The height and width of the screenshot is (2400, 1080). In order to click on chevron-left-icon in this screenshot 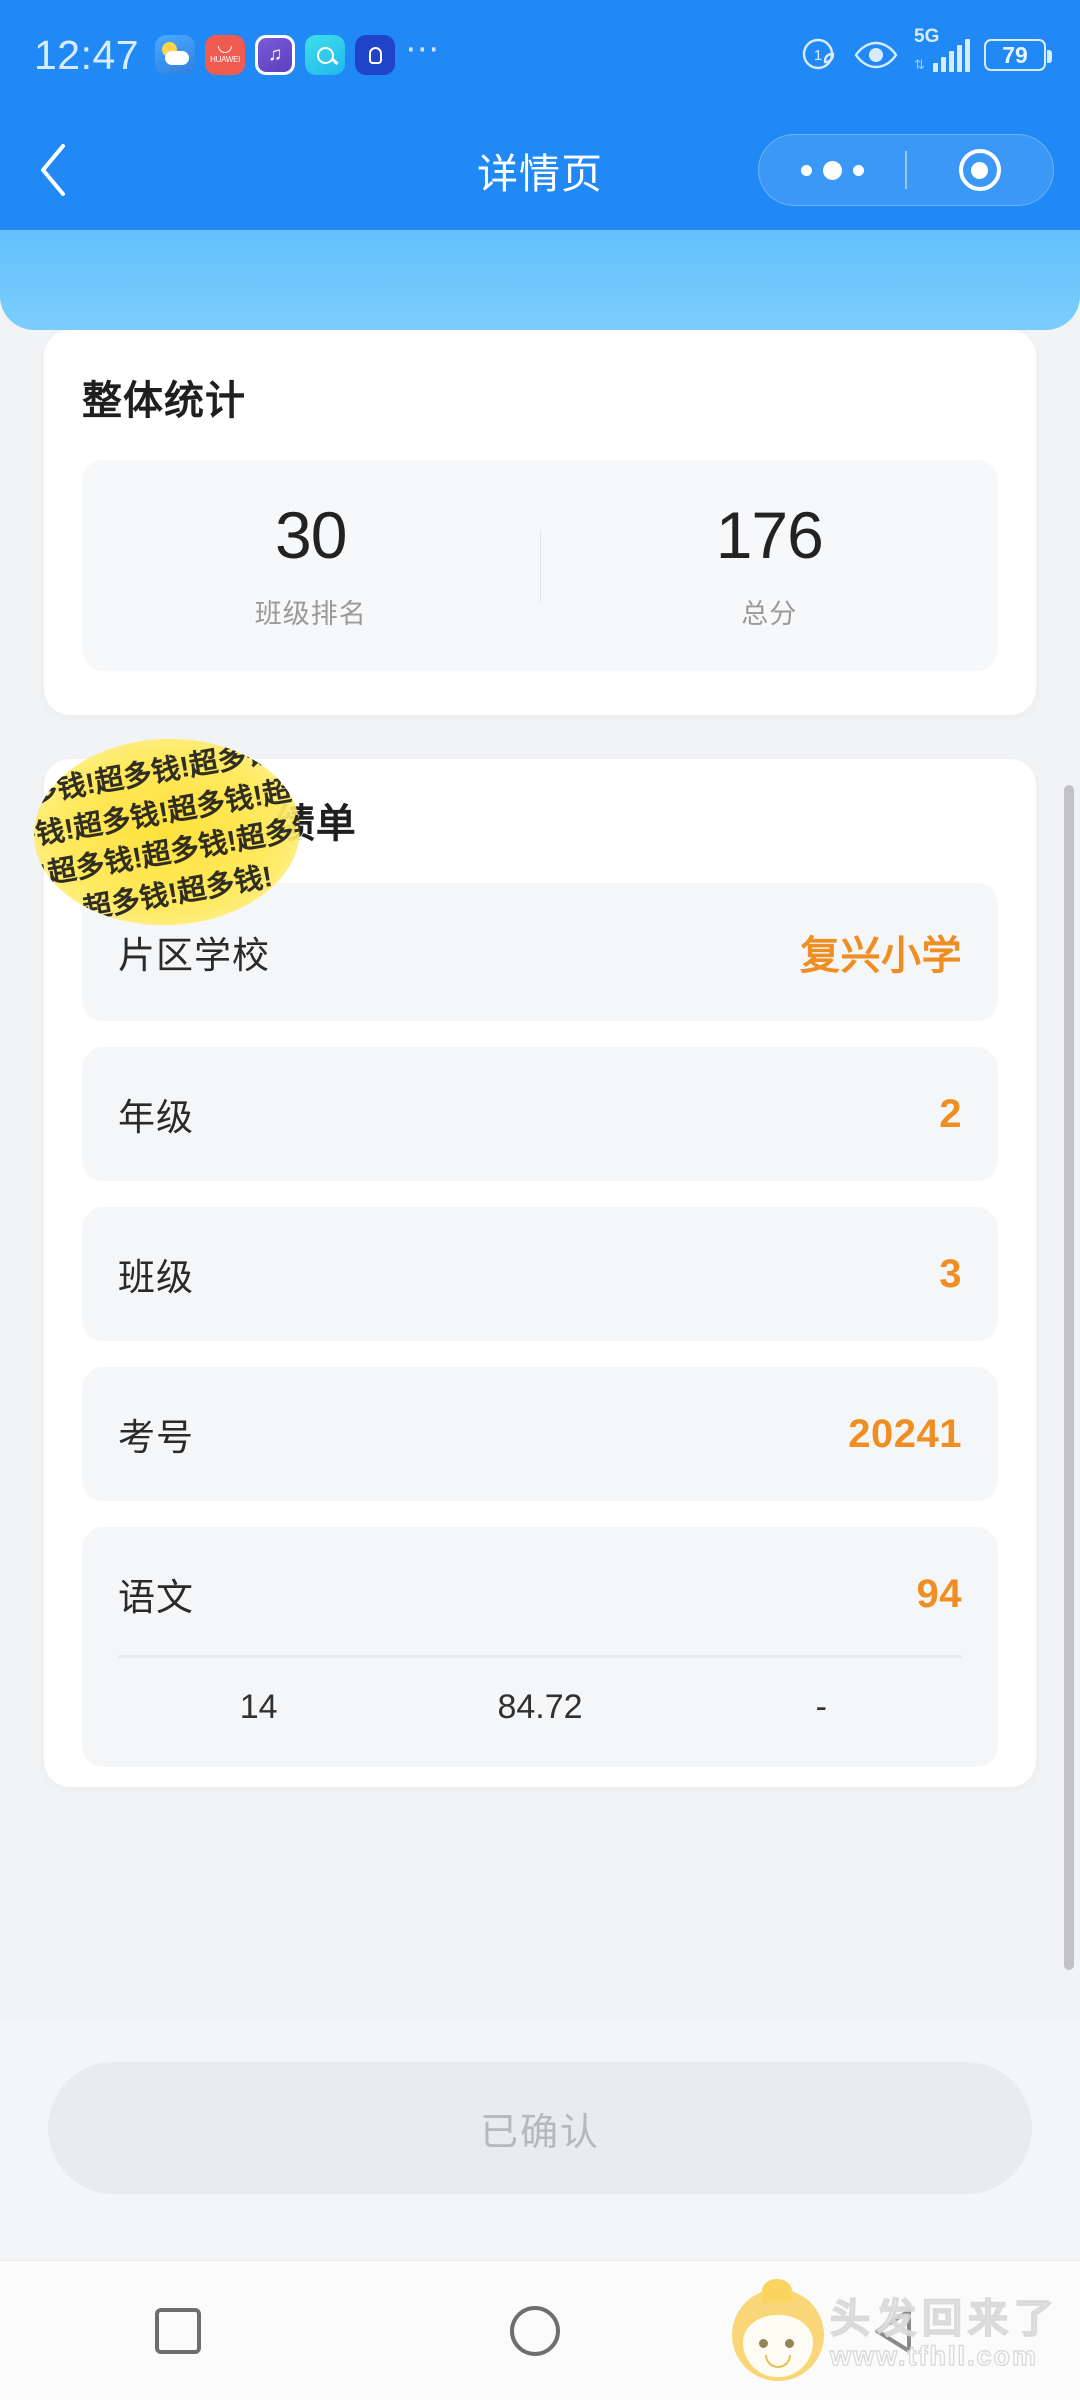, I will do `click(53, 170)`.